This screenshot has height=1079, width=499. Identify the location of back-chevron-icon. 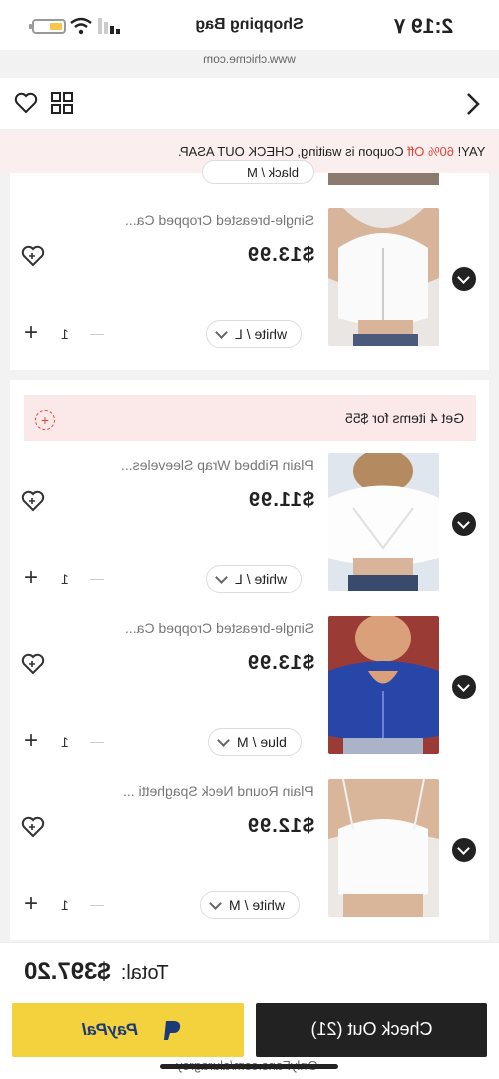
(474, 104).